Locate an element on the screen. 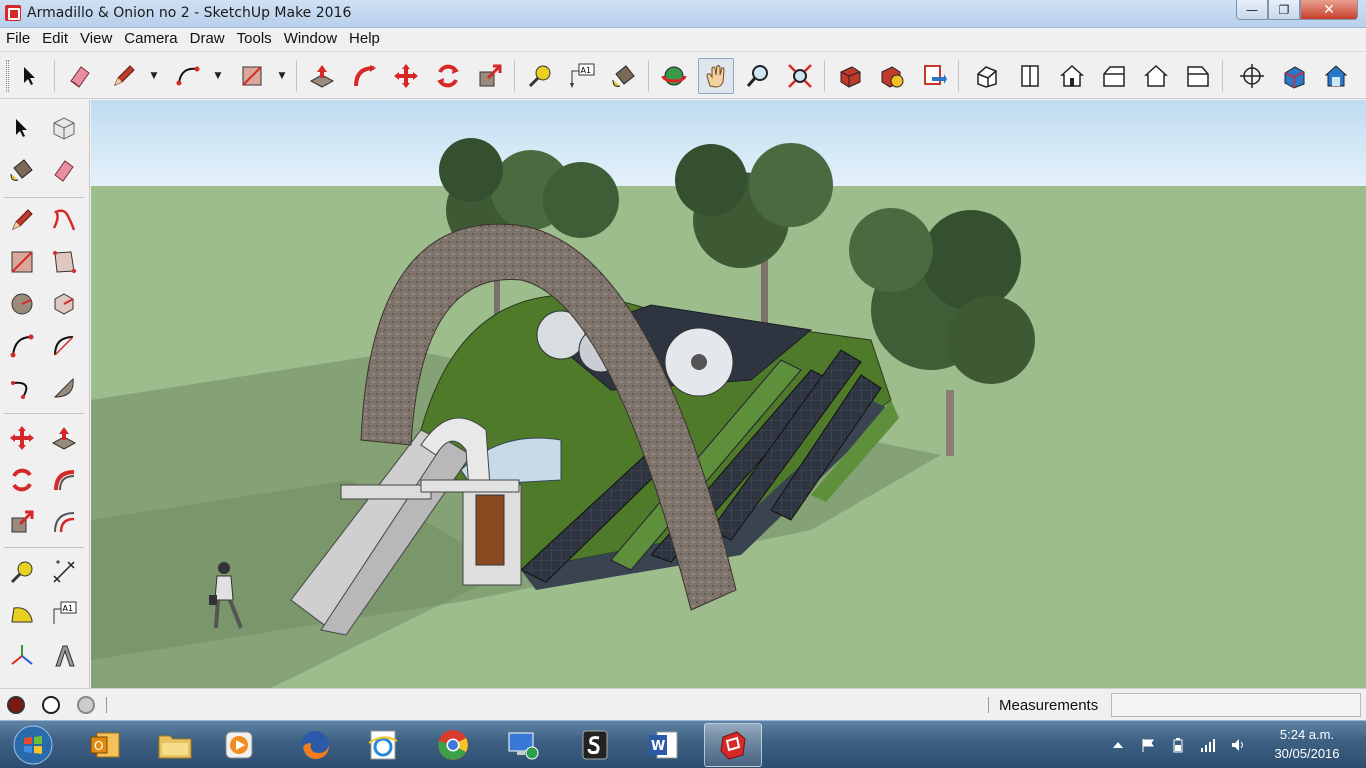 The width and height of the screenshot is (1366, 768). two-point-arc-tool-button is located at coordinates (64, 346).